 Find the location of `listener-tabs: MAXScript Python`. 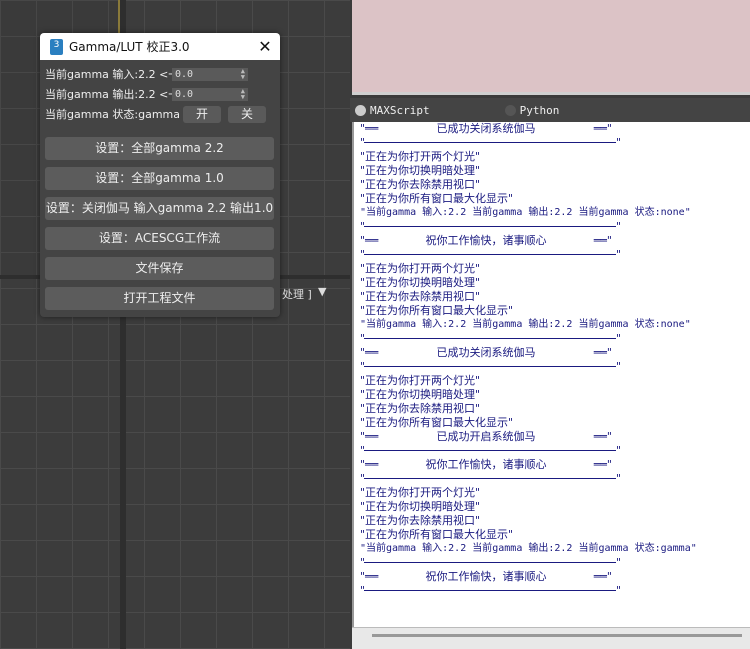

listener-tabs: MAXScript Python is located at coordinates (550, 110).